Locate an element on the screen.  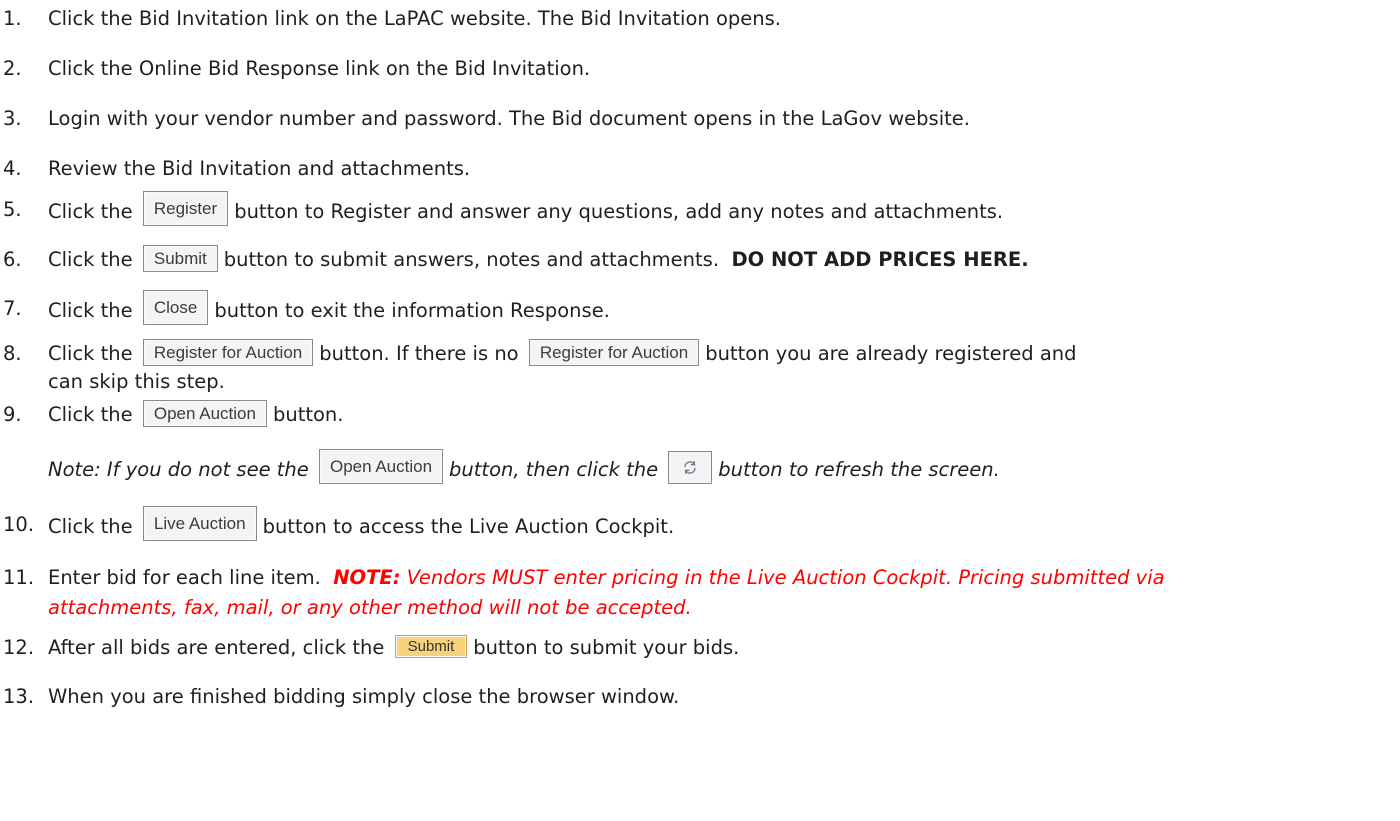
register-for-auction-button-image: Register for Auction is located at coordinates (228, 352).